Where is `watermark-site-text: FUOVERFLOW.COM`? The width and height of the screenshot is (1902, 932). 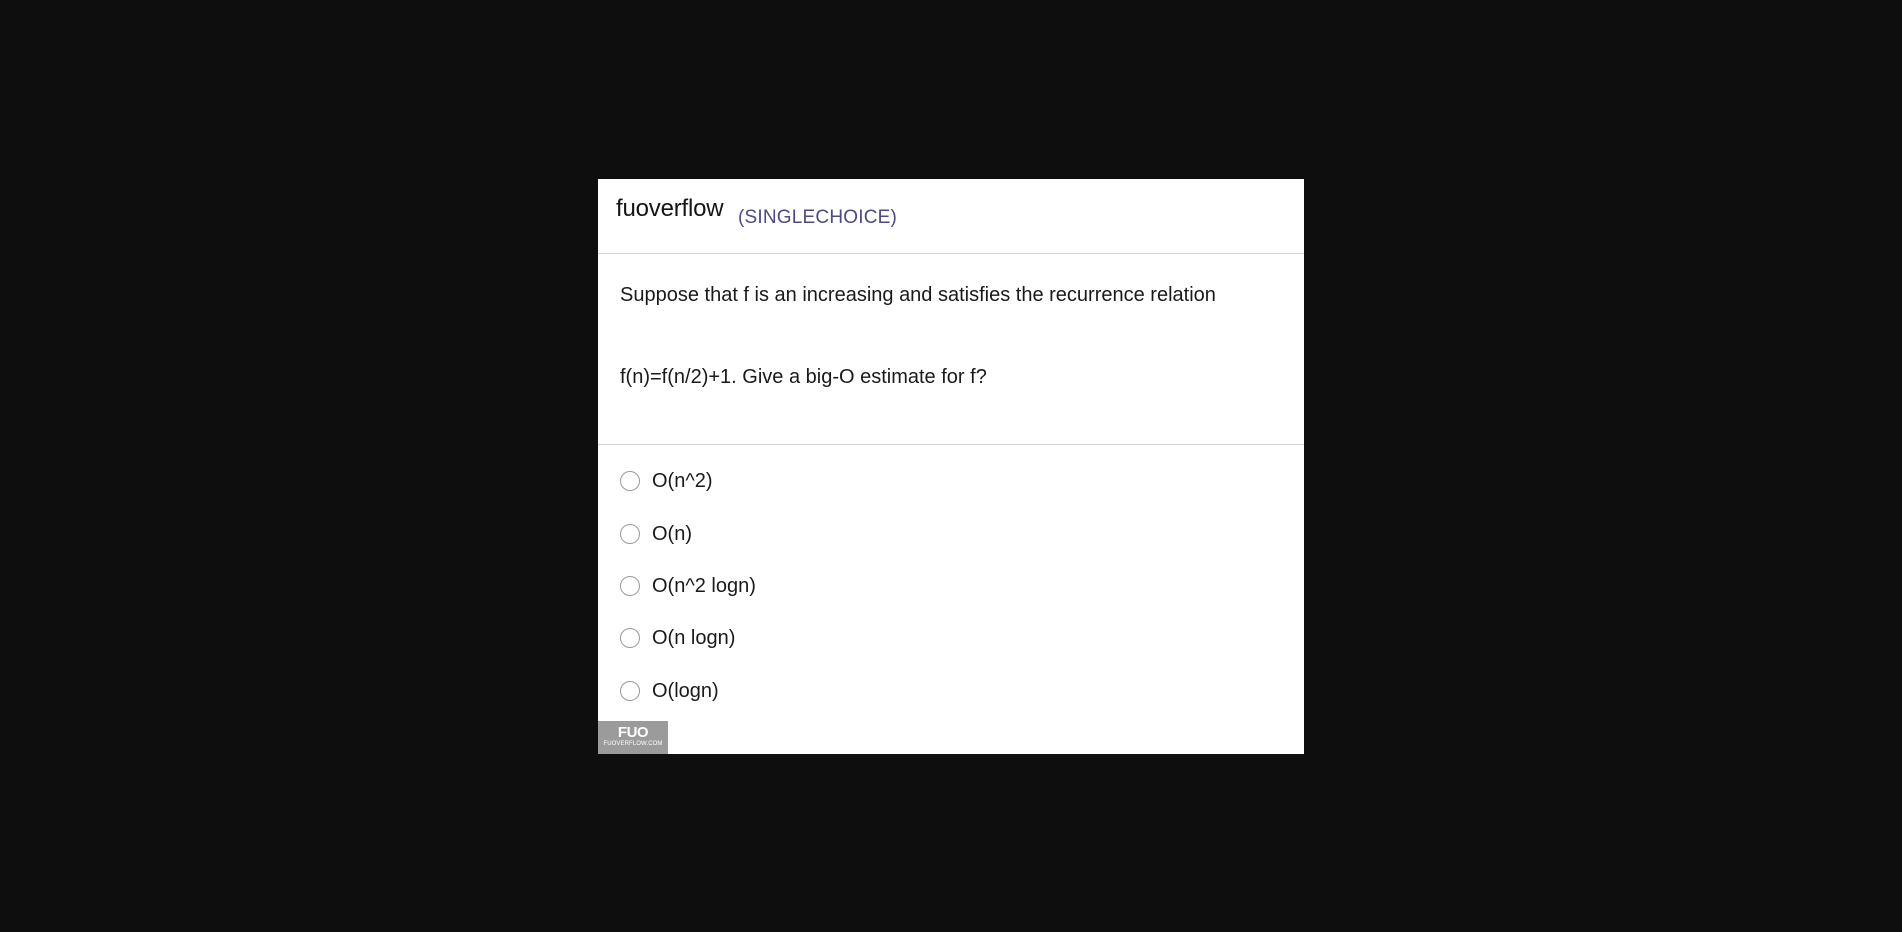
watermark-site-text: FUOVERFLOW.COM is located at coordinates (633, 744).